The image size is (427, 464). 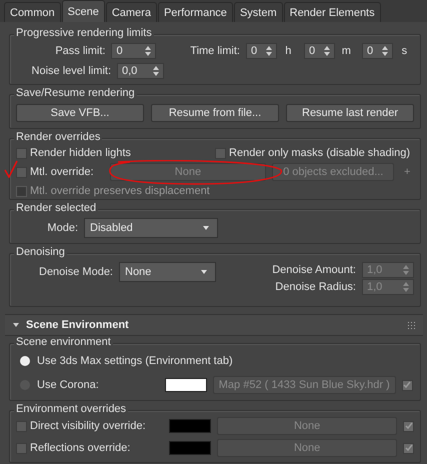 What do you see at coordinates (58, 137) in the screenshot?
I see `group-title: Render overrides` at bounding box center [58, 137].